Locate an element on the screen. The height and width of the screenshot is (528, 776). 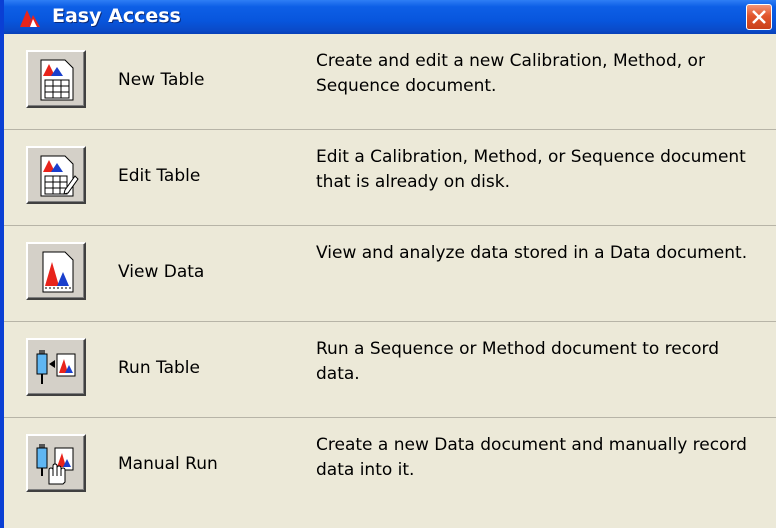
run-table-icon is located at coordinates (56, 367).